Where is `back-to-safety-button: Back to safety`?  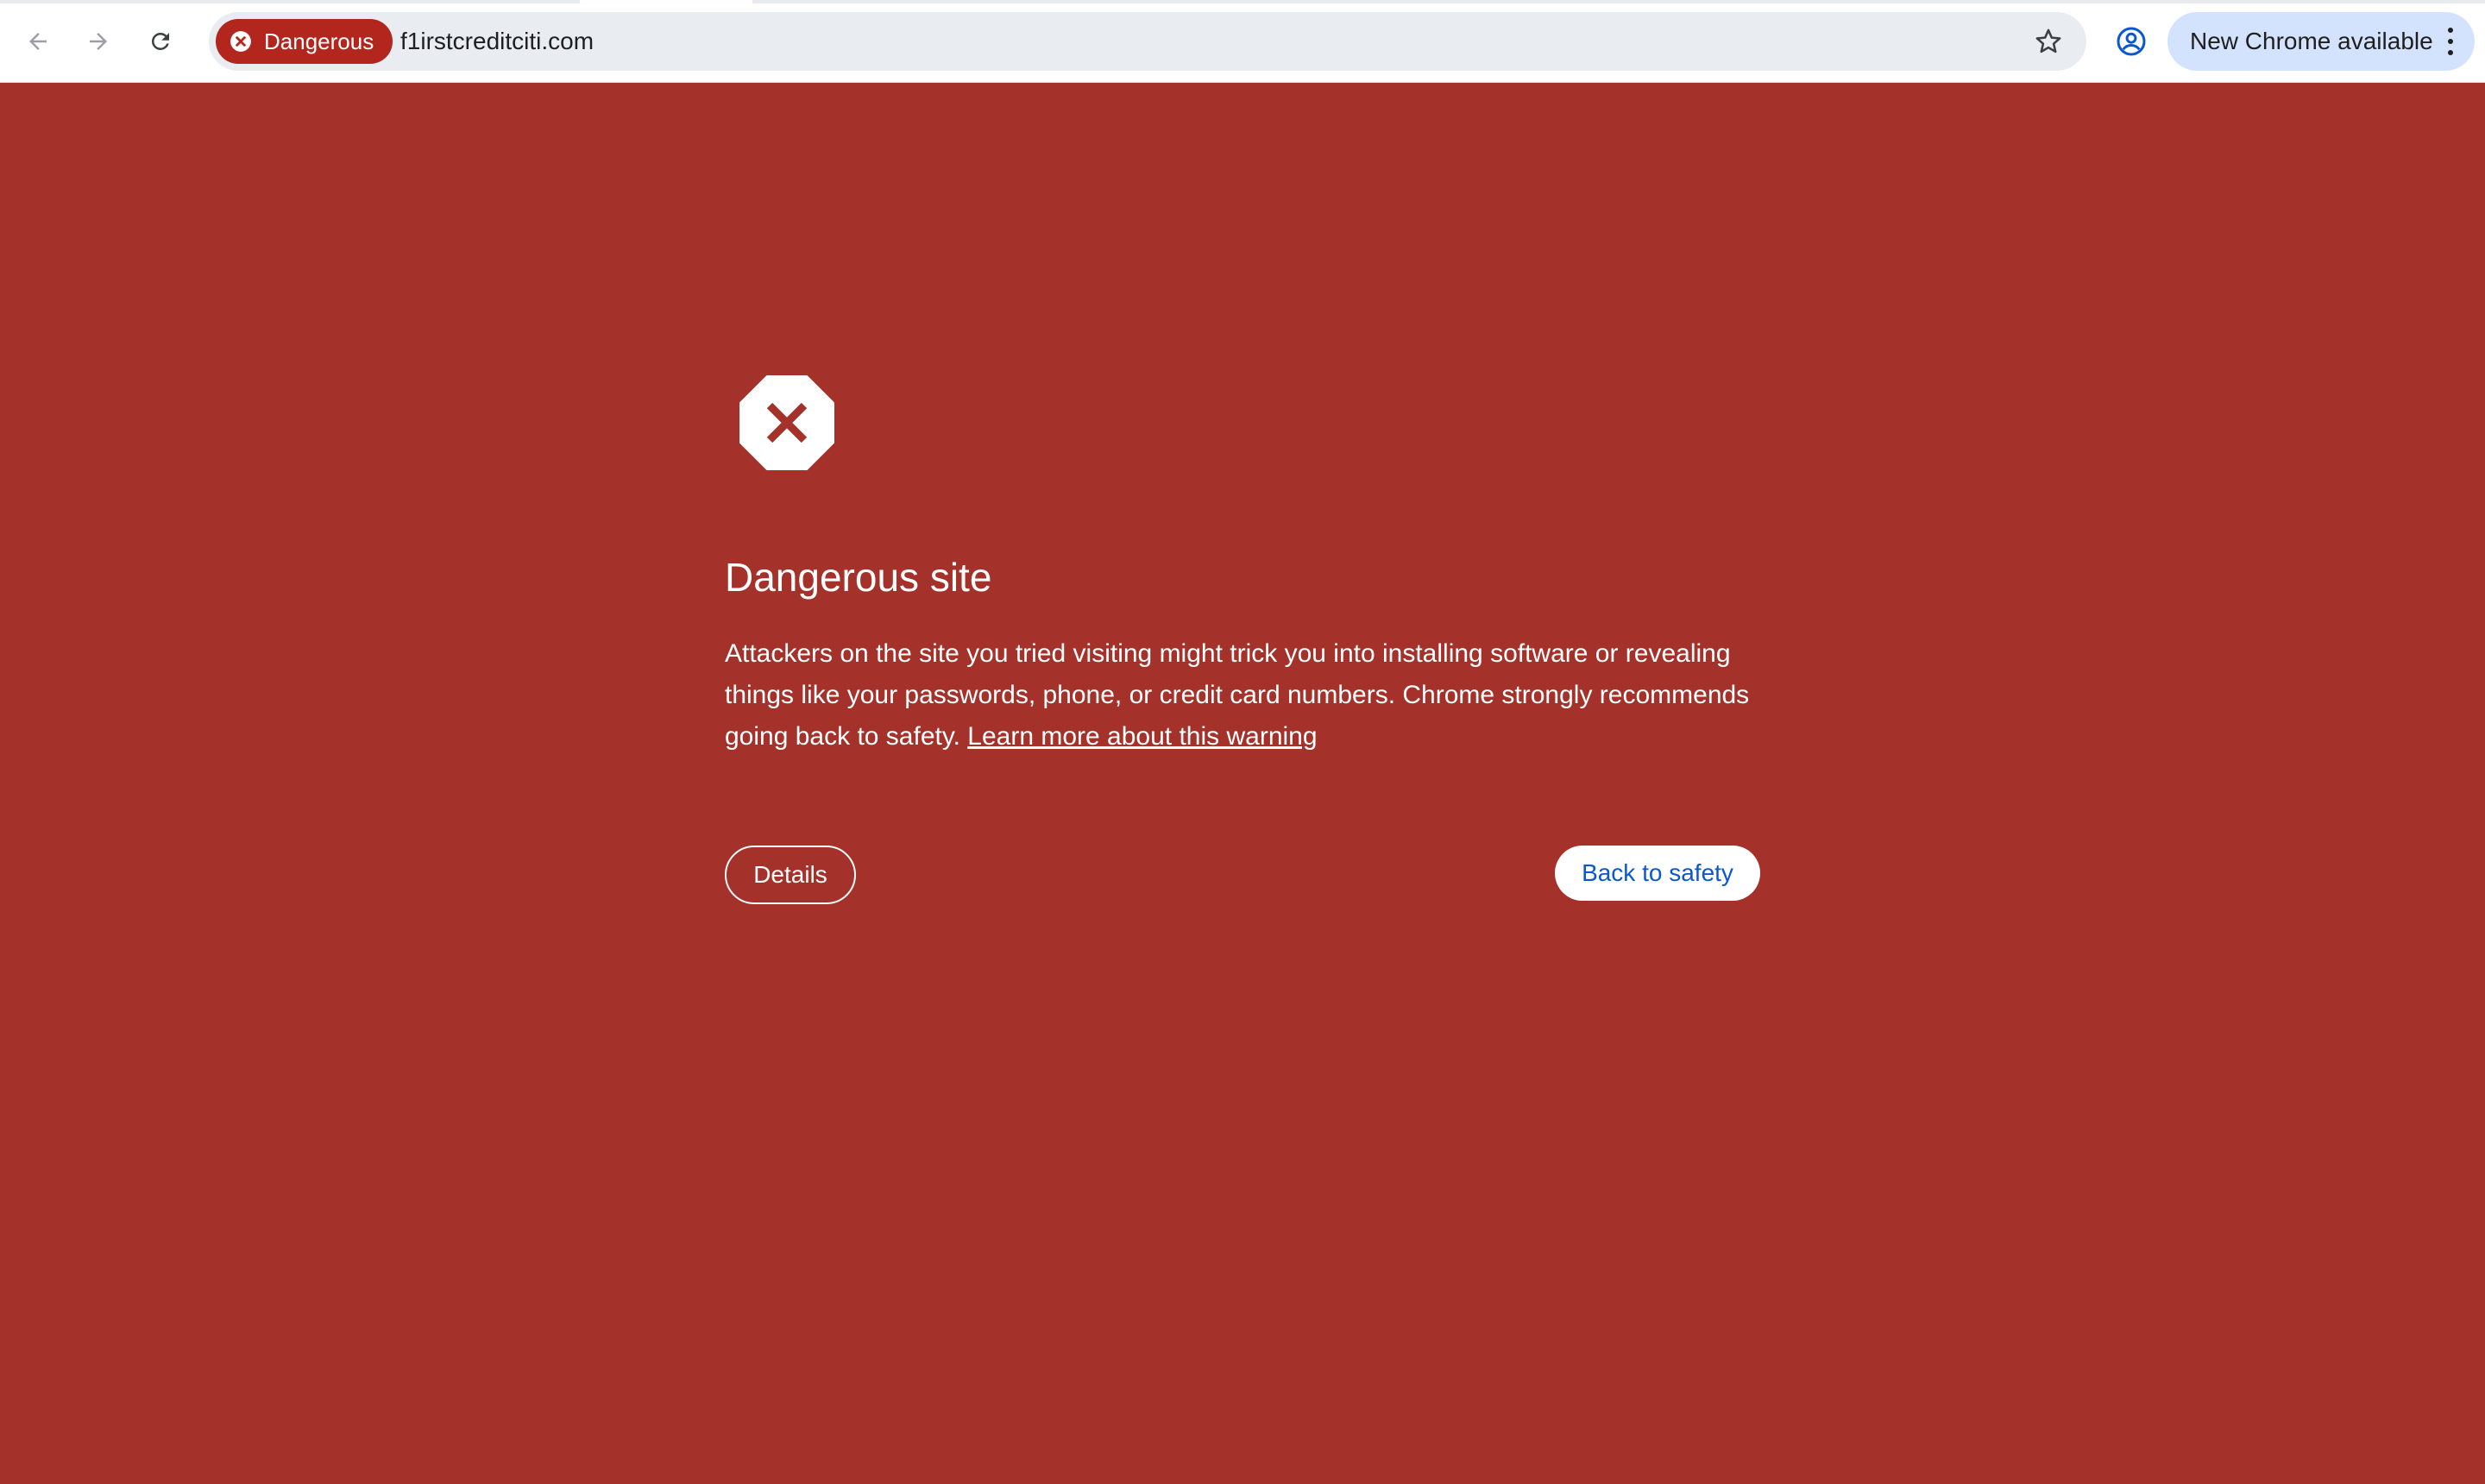 back-to-safety-button: Back to safety is located at coordinates (1657, 873).